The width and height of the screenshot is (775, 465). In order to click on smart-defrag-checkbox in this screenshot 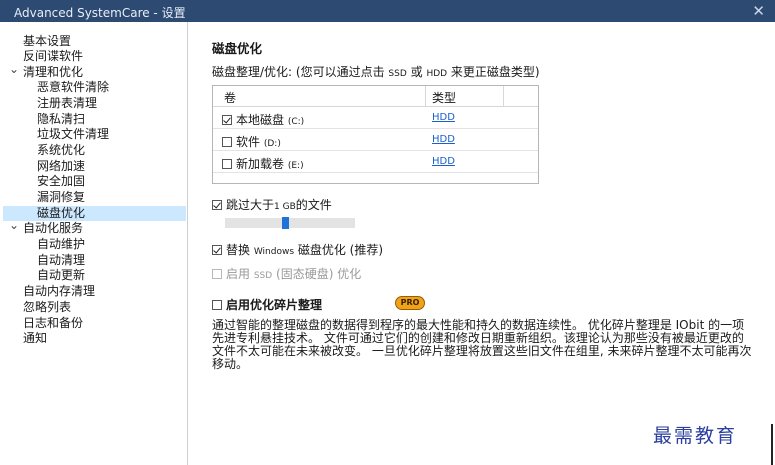, I will do `click(217, 305)`.